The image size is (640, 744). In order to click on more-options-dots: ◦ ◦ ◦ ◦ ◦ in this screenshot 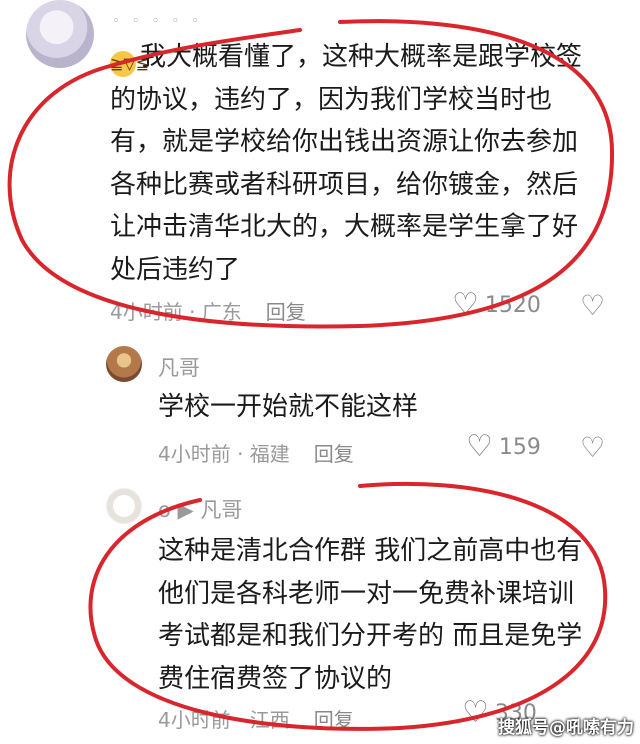, I will do `click(157, 21)`.